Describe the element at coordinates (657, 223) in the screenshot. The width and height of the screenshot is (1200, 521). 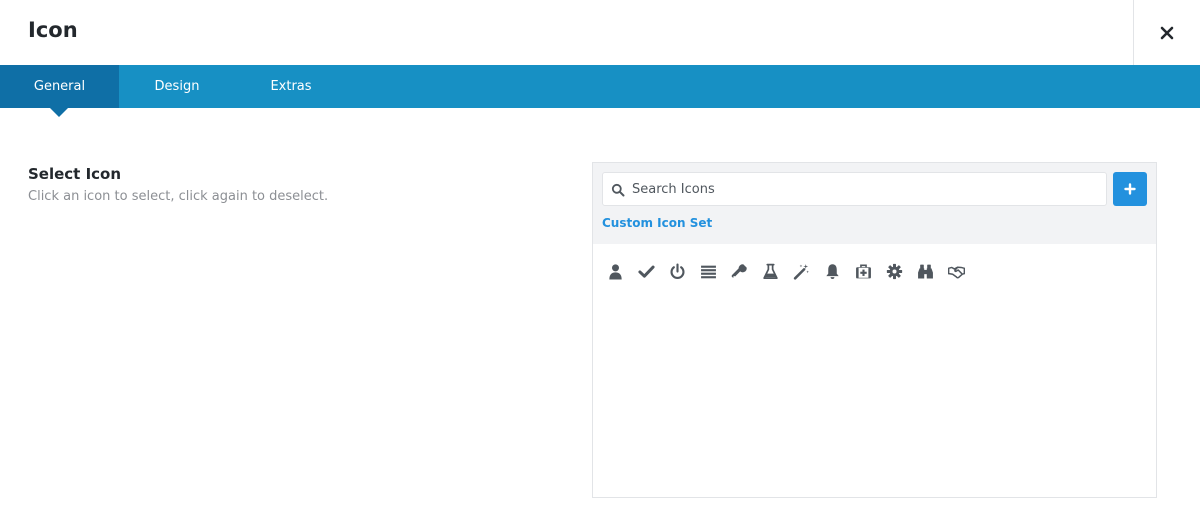
I see `custom-icon-set-link: Custom Icon Set` at that location.